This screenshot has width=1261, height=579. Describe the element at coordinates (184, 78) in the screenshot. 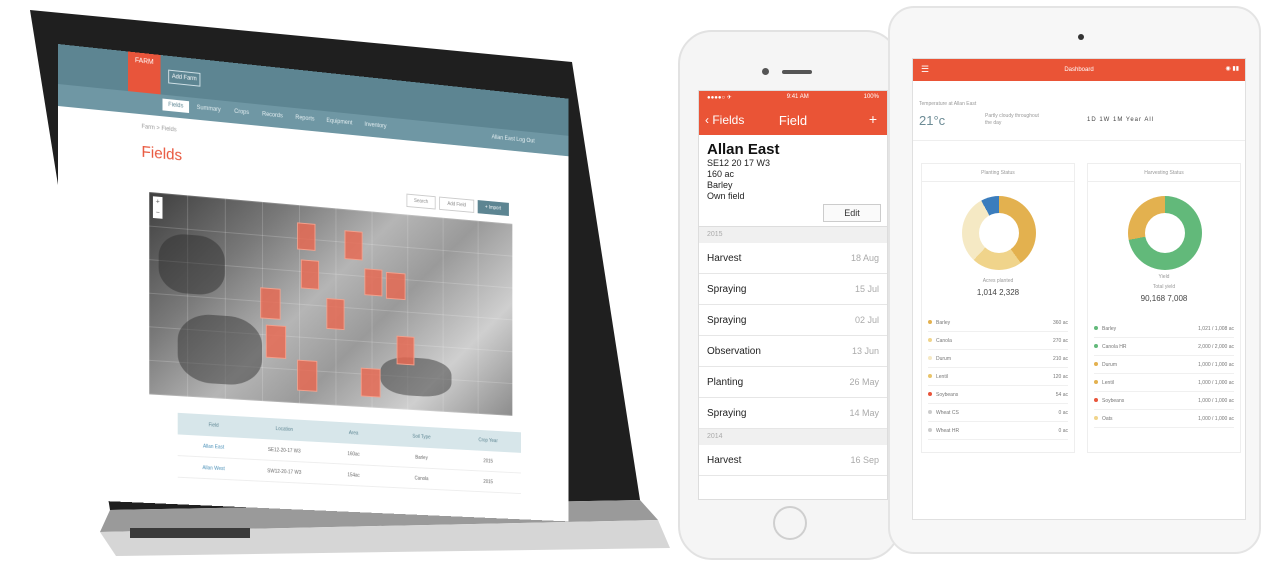

I see `add-farm-button: Add Farm` at that location.